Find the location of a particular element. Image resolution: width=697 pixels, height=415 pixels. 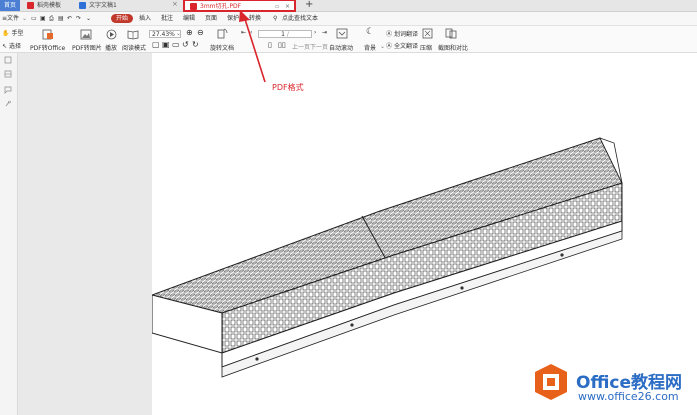

search-icon: ⚲ is located at coordinates (275, 18).